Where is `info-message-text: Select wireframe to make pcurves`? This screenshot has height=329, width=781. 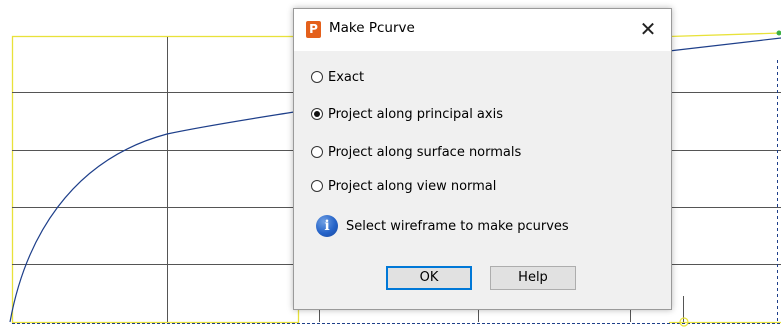
info-message-text: Select wireframe to make pcurves is located at coordinates (457, 226).